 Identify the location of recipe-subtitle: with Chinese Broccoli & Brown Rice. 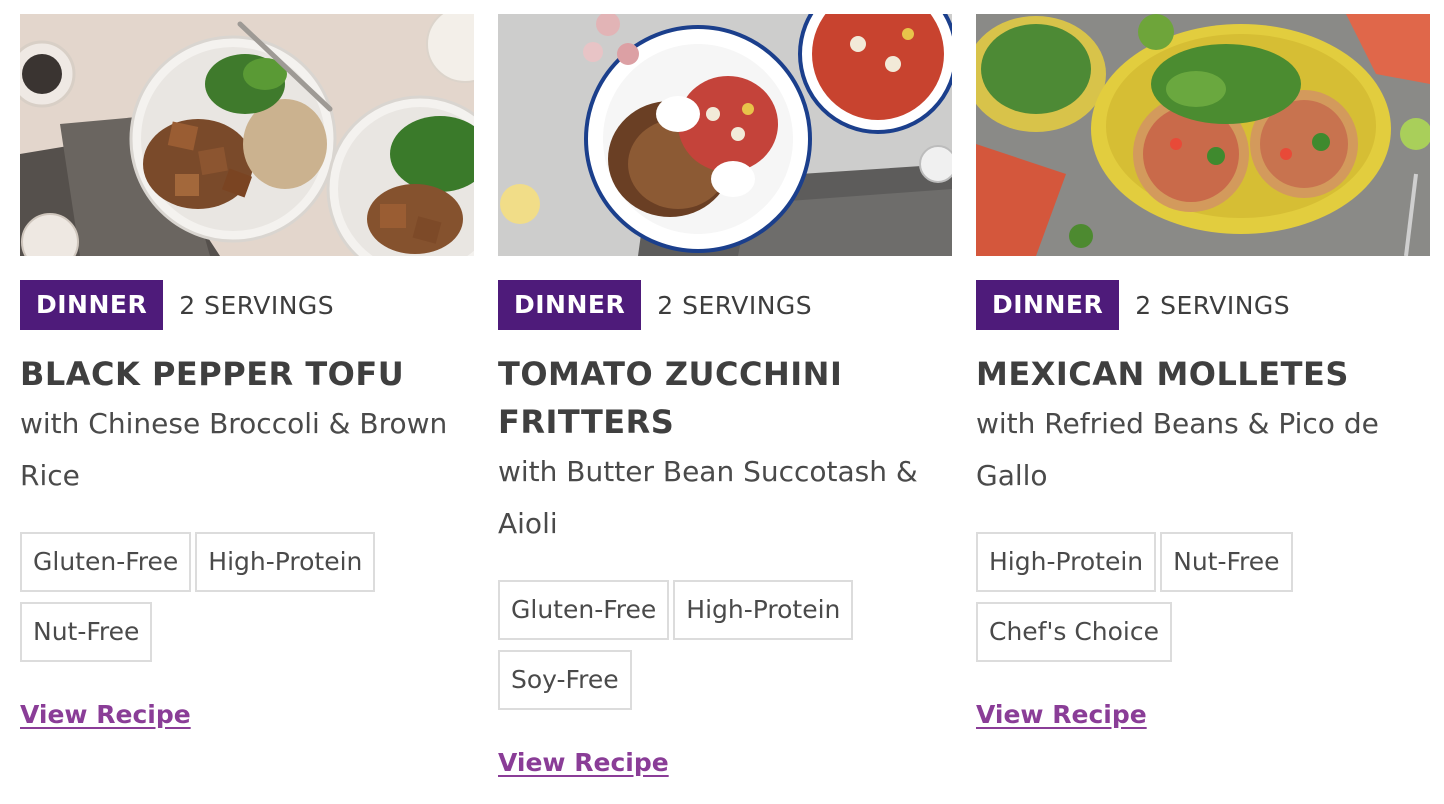
(234, 449).